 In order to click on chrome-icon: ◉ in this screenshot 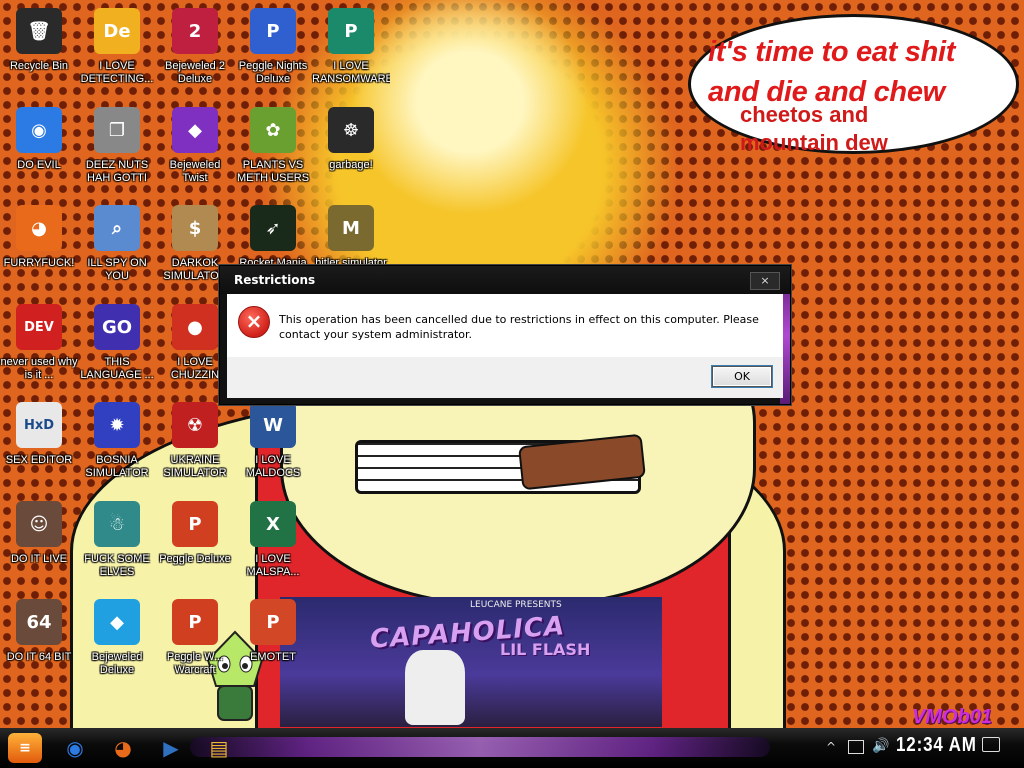, I will do `click(39, 130)`.